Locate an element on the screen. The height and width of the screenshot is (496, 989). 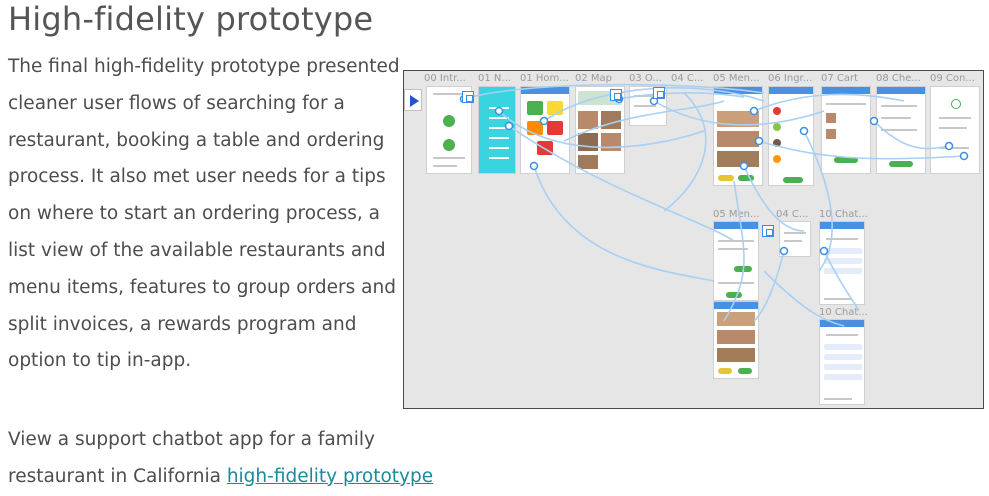
prototype-link: high-fidelity prototype is located at coordinates (330, 476).